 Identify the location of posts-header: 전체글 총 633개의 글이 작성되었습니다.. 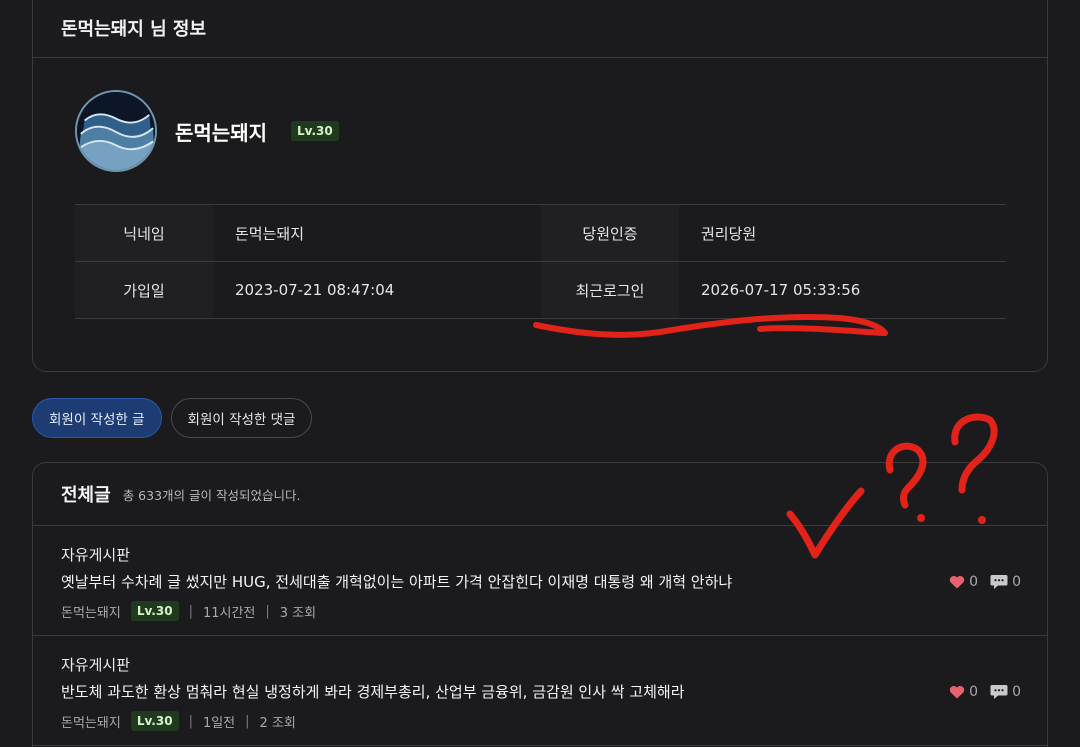
(540, 494).